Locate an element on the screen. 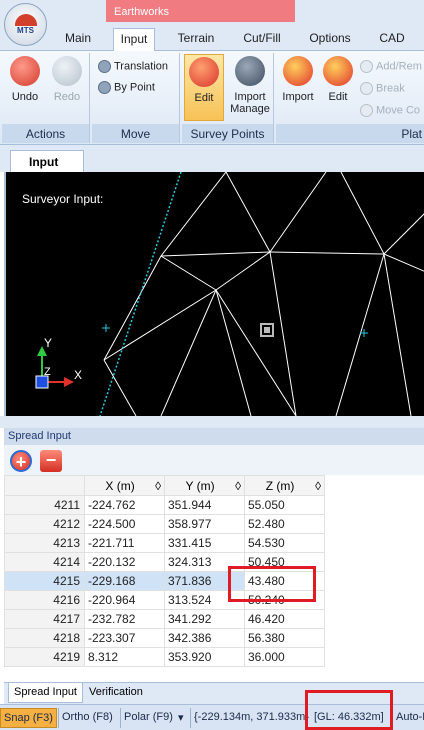 This screenshot has width=424, height=730. minus-icon: − is located at coordinates (51, 460).